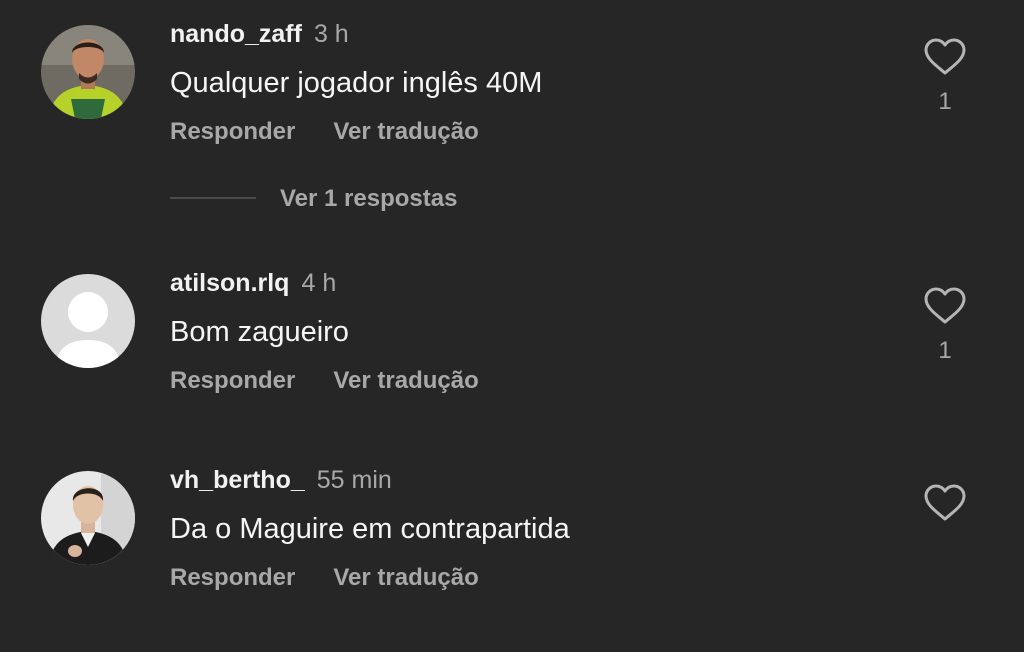  I want to click on comment-text: Bom zagueiro, so click(259, 332).